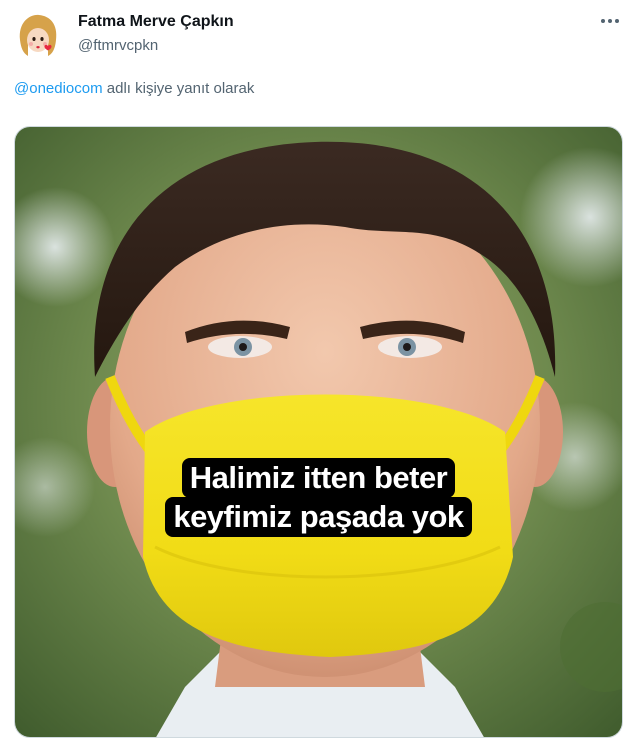  I want to click on user-handle: @ftmrvcpkn, so click(118, 46).